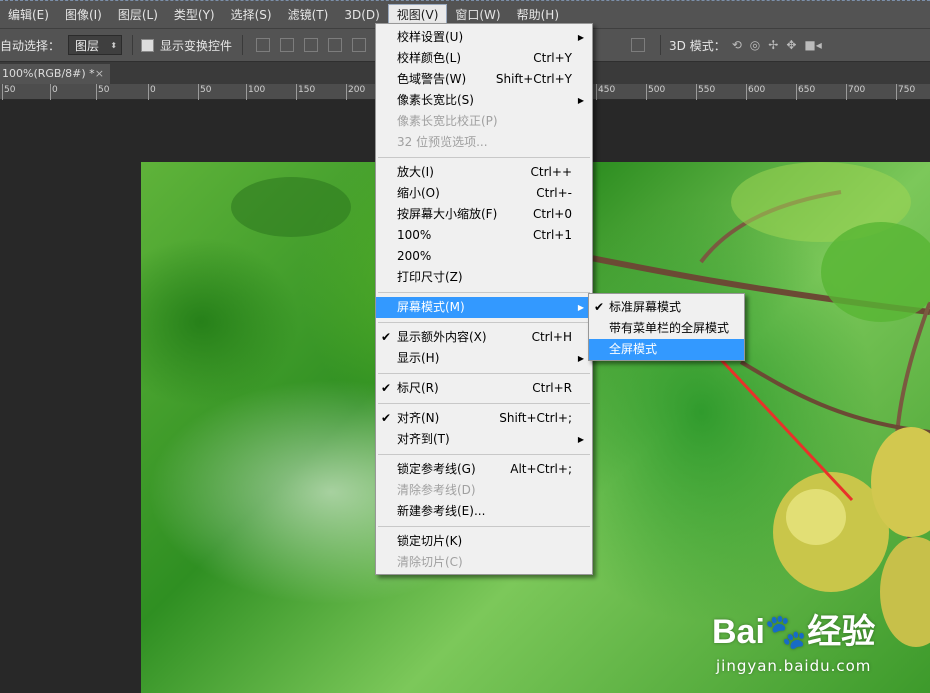 This screenshot has height=693, width=930. I want to click on menubar-item: 编辑(E), so click(28, 15).